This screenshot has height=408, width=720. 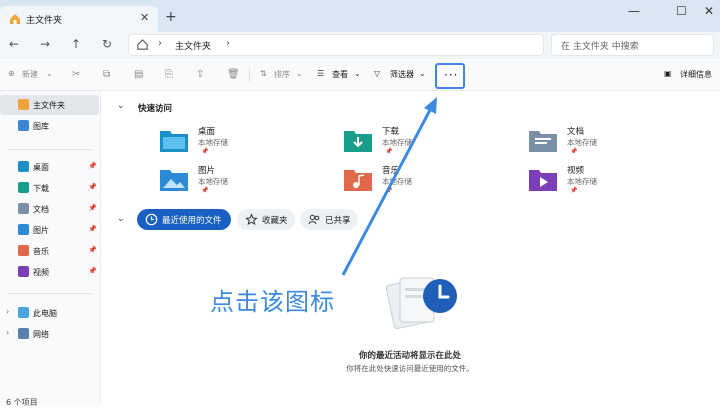 I want to click on sidebar-item-downloads: 下载 📌, so click(x=49, y=188).